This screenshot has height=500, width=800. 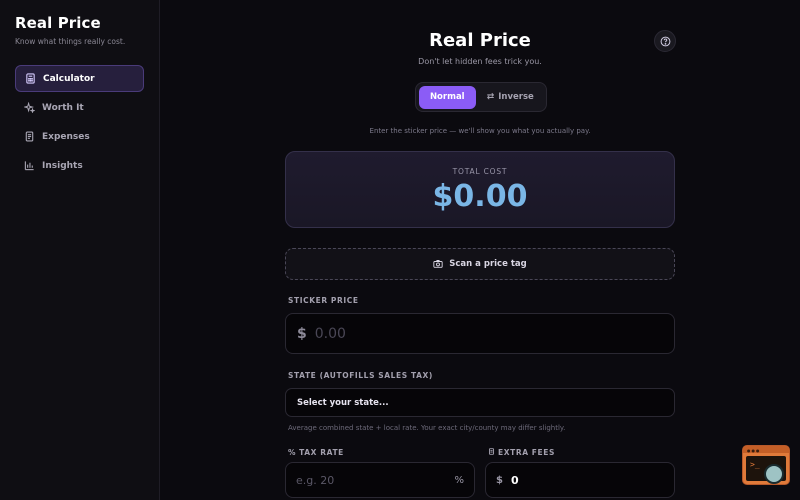 I want to click on sparkle-icon, so click(x=29, y=108).